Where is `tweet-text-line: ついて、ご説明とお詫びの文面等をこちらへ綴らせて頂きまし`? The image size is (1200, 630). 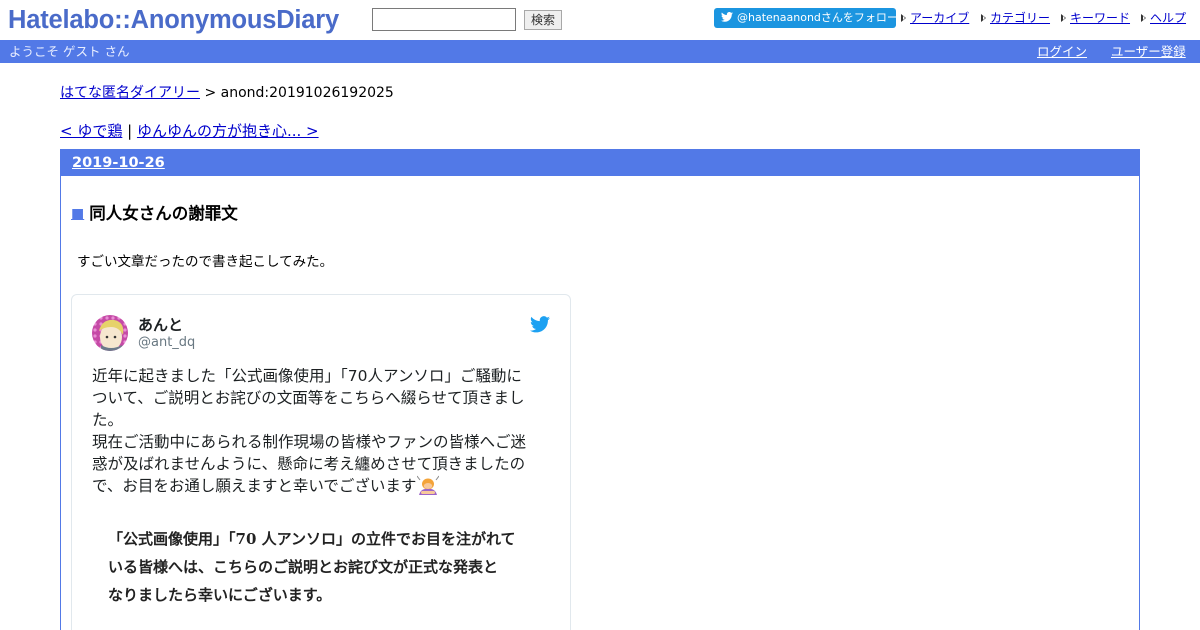 tweet-text-line: ついて、ご説明とお詫びの文面等をこちらへ綴らせて頂きまし is located at coordinates (308, 398).